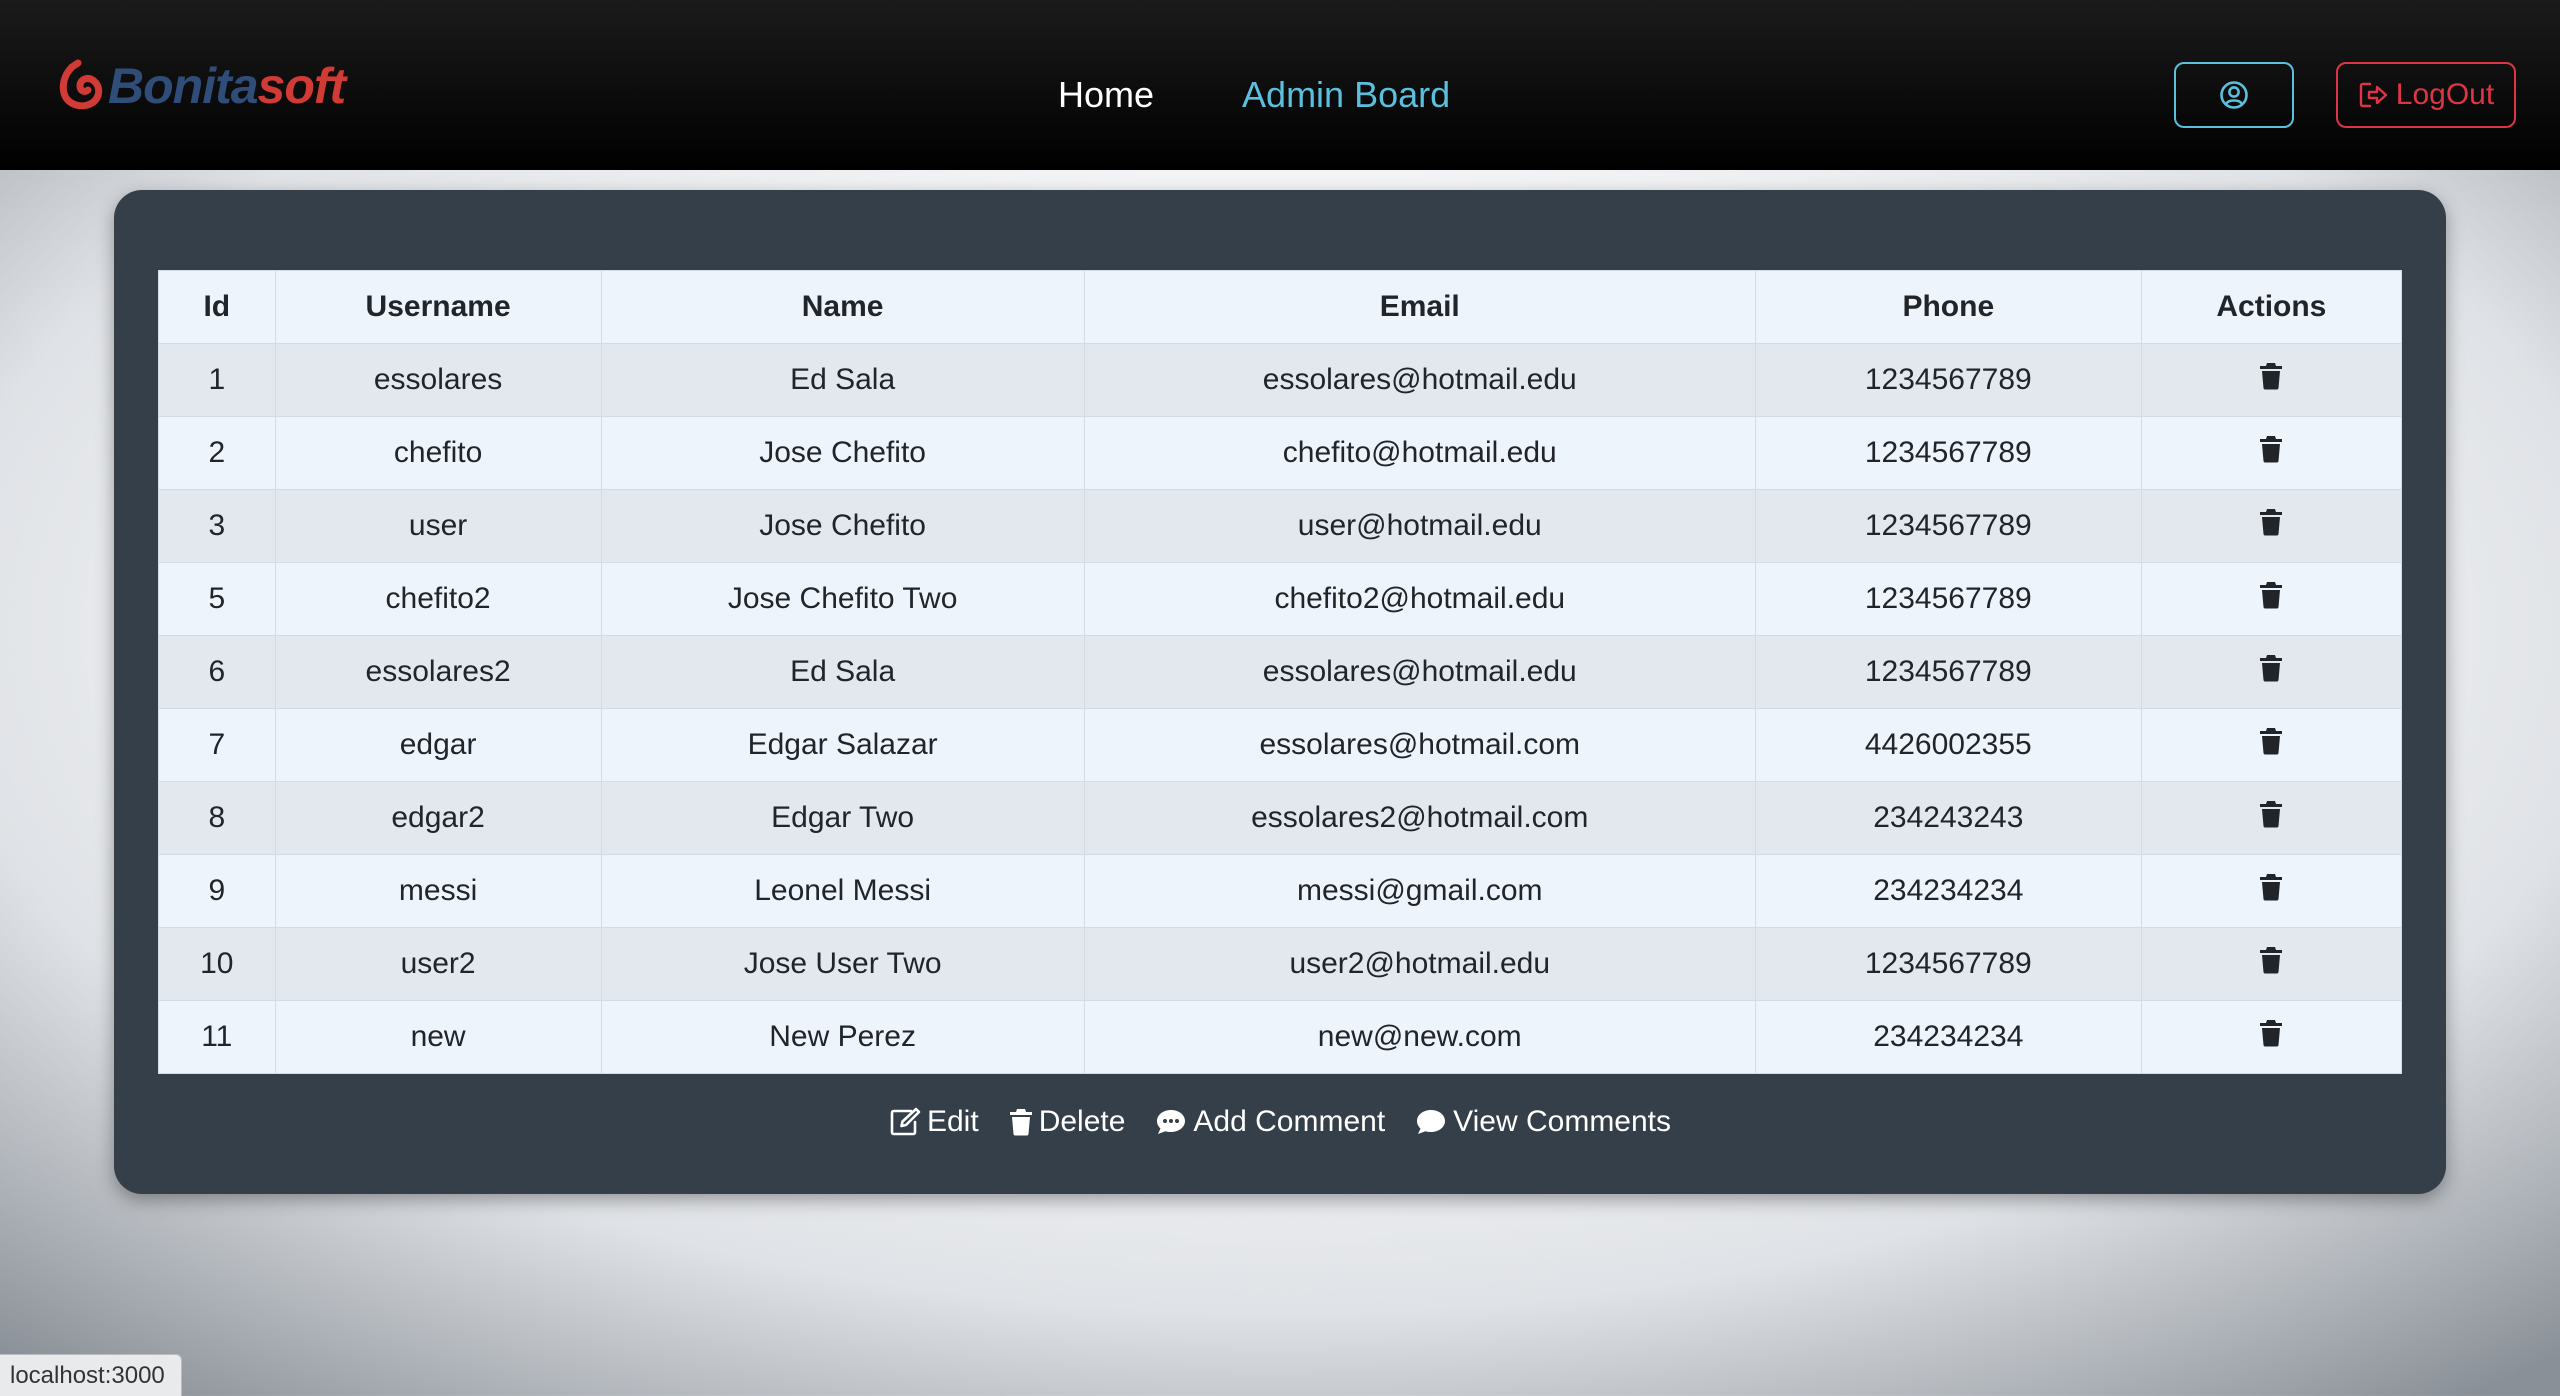 This screenshot has width=2560, height=1396. I want to click on cell-id: 6, so click(217, 672).